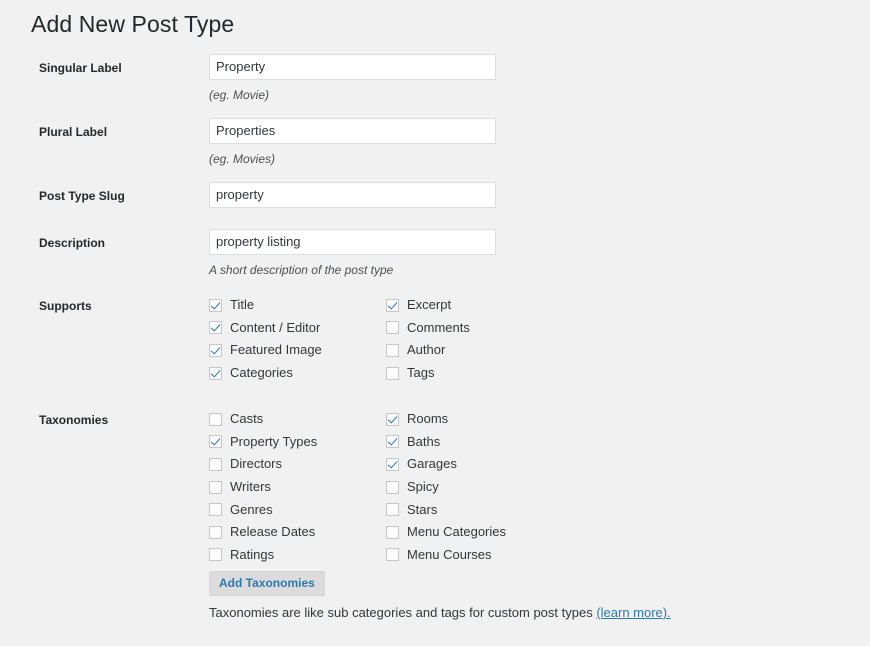 The width and height of the screenshot is (870, 646). What do you see at coordinates (265, 305) in the screenshot?
I see `checkbox-item-title: Title` at bounding box center [265, 305].